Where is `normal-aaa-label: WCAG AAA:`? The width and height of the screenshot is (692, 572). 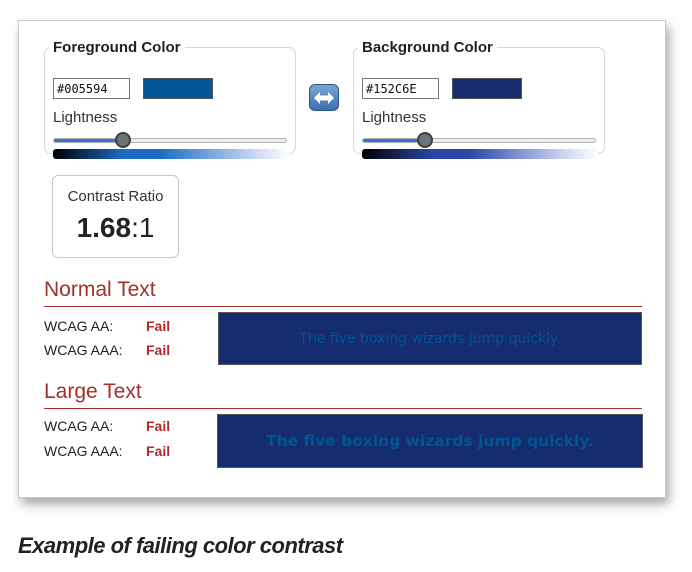 normal-aaa-label: WCAG AAA: is located at coordinates (83, 350).